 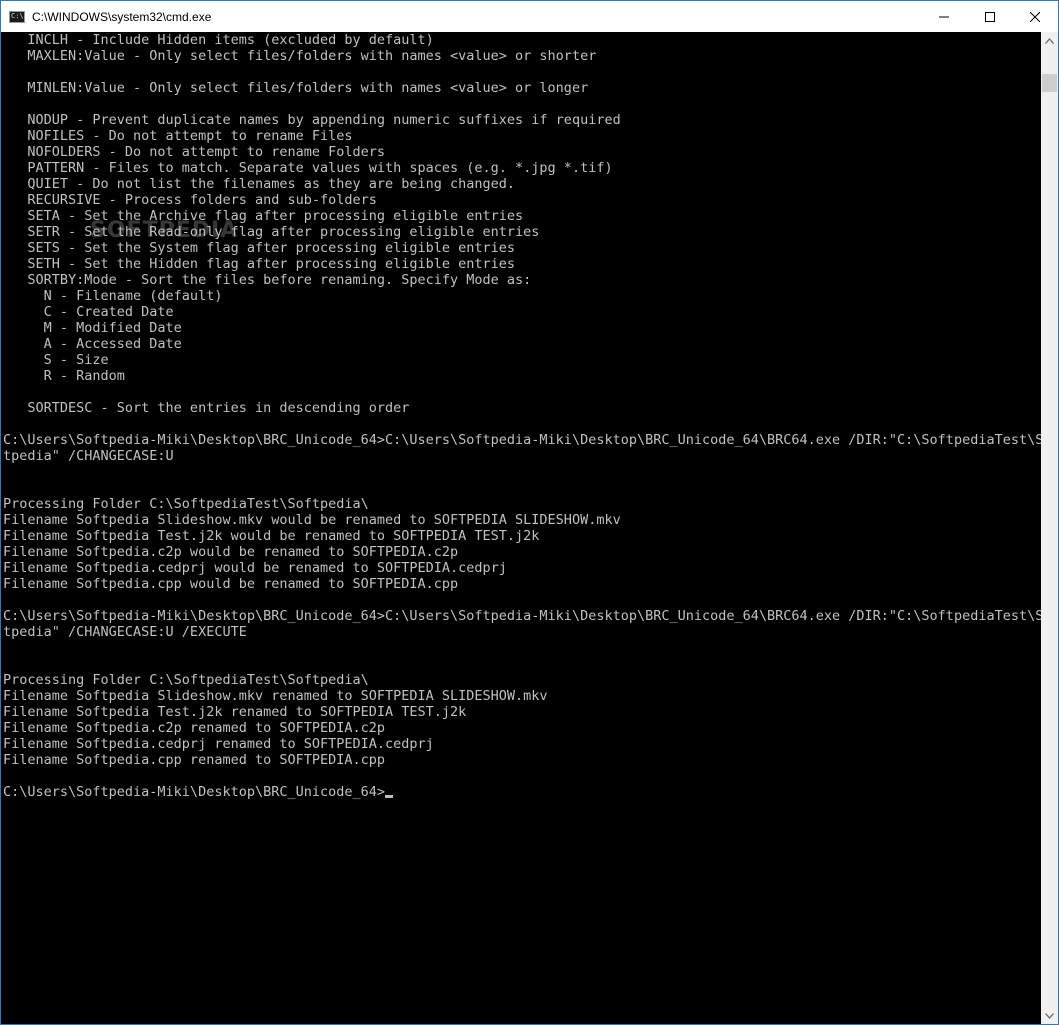 What do you see at coordinates (122, 16) in the screenshot?
I see `window-title: C:\WINDOWS\system32\cmd.exe` at bounding box center [122, 16].